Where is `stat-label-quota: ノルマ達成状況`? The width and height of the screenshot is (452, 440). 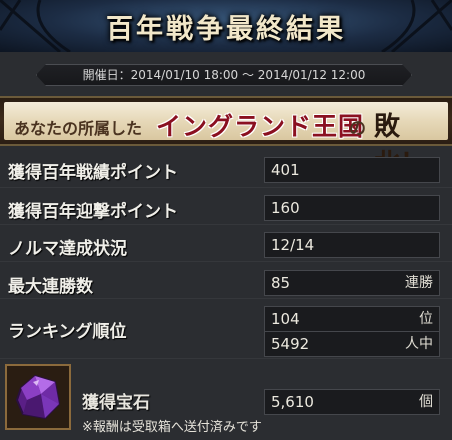 stat-label-quota: ノルマ達成状況 is located at coordinates (67, 249).